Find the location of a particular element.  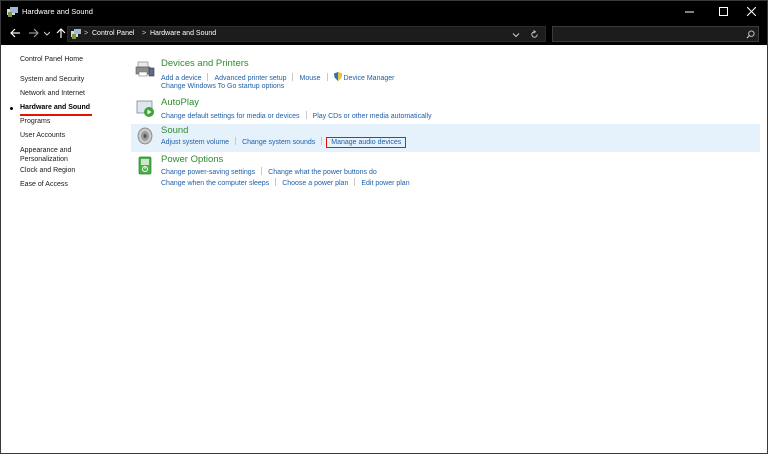

breadcrumb-hardware-and-sound: Hardware and Sound is located at coordinates (183, 33).